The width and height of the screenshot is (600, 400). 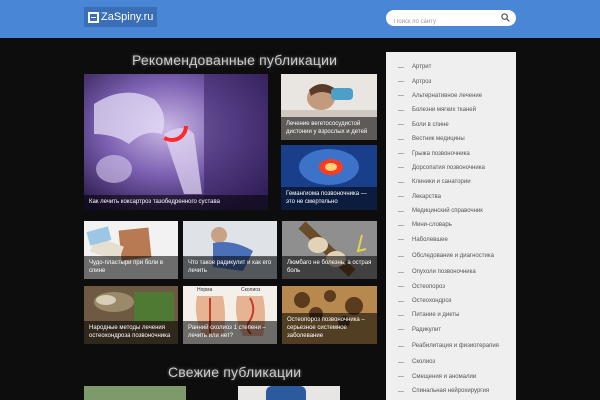 I want to click on sidebar-category-label: Вестник медицины, so click(x=438, y=139).